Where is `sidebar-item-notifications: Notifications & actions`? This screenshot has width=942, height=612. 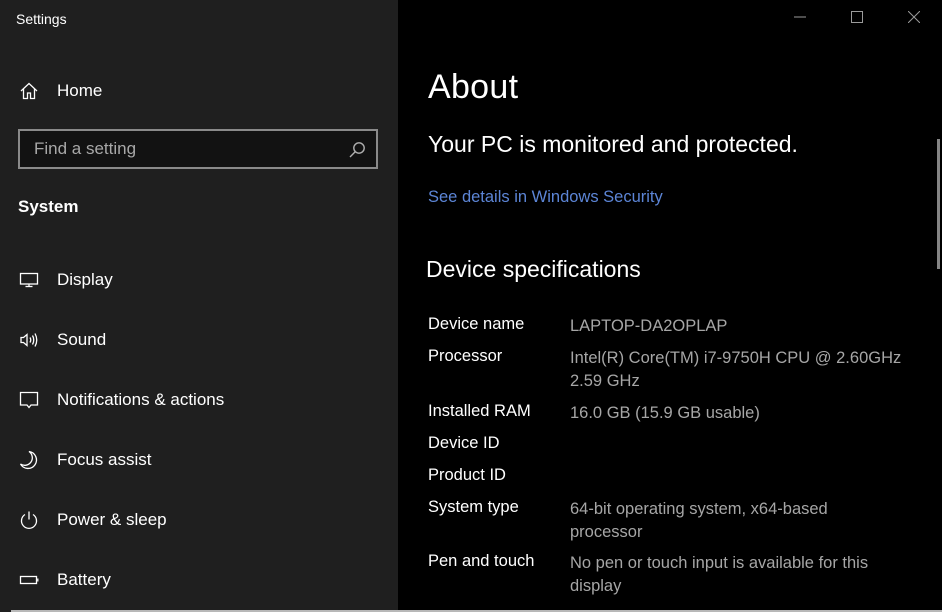
sidebar-item-notifications: Notifications & actions is located at coordinates (199, 400).